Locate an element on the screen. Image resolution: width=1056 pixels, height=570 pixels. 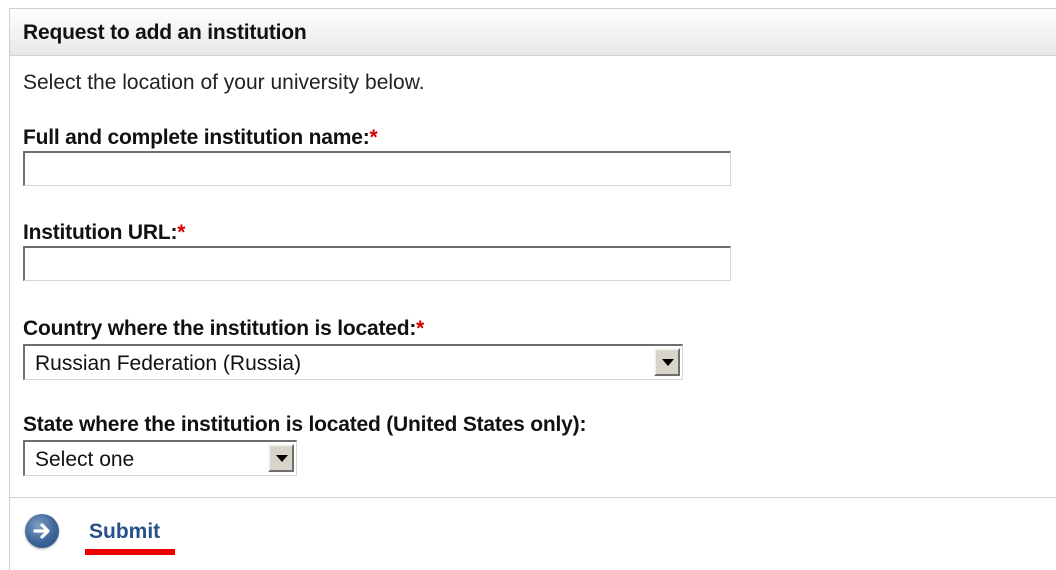
country-select: Russian Federation (Russia) is located at coordinates (353, 362).